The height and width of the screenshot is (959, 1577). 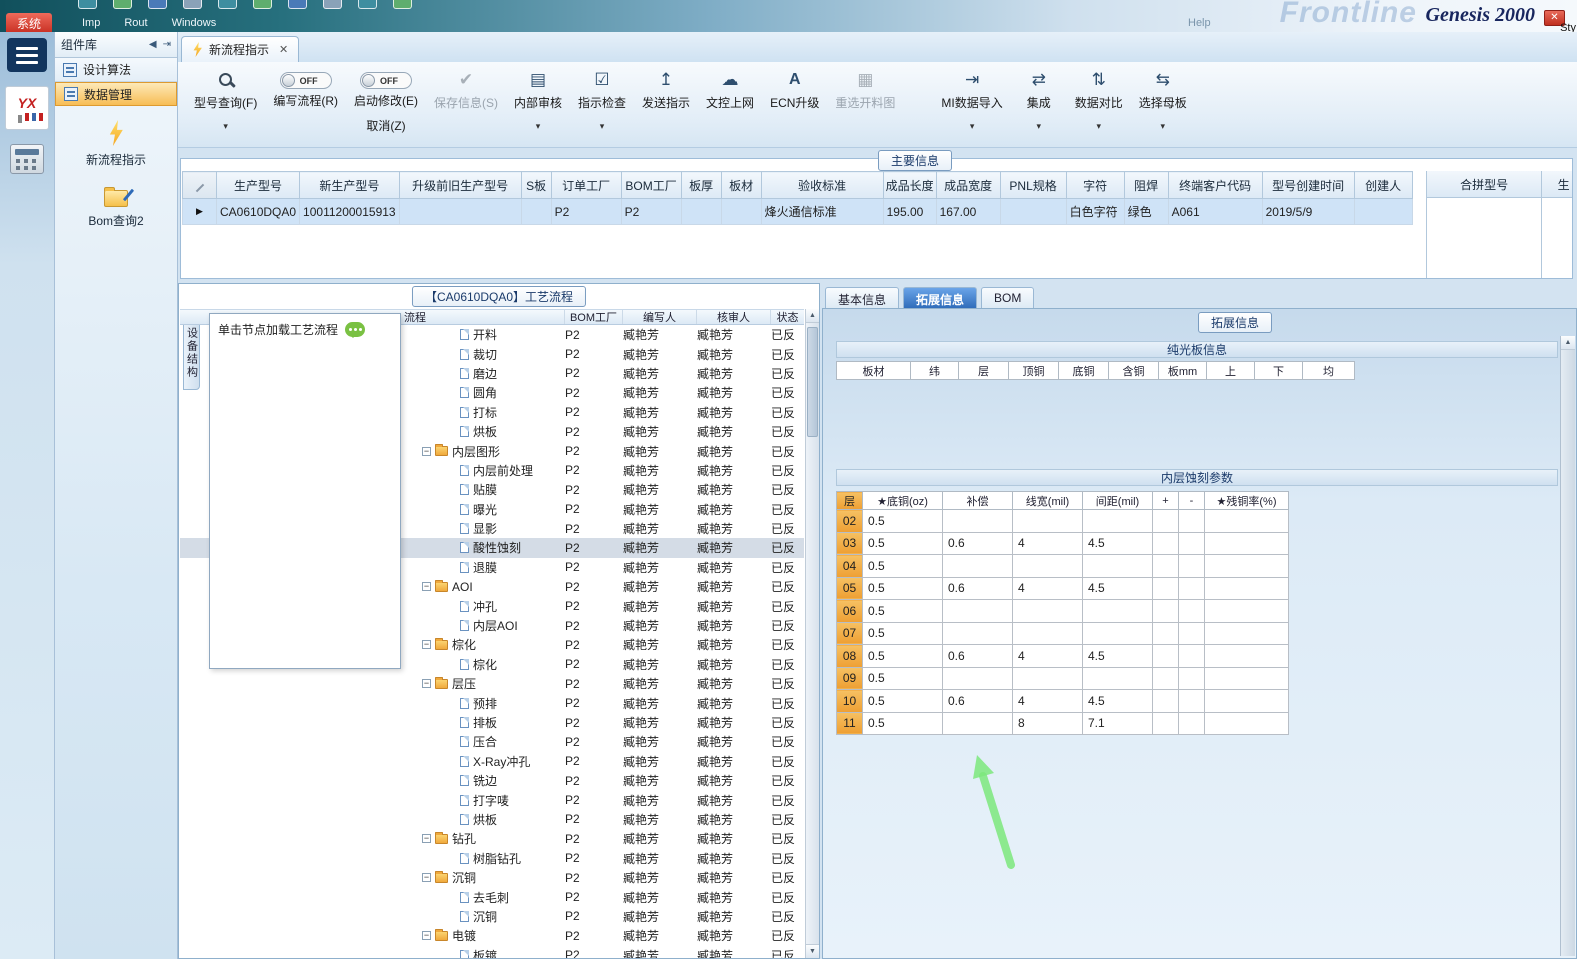 I want to click on column-header: 层, so click(x=983, y=370).